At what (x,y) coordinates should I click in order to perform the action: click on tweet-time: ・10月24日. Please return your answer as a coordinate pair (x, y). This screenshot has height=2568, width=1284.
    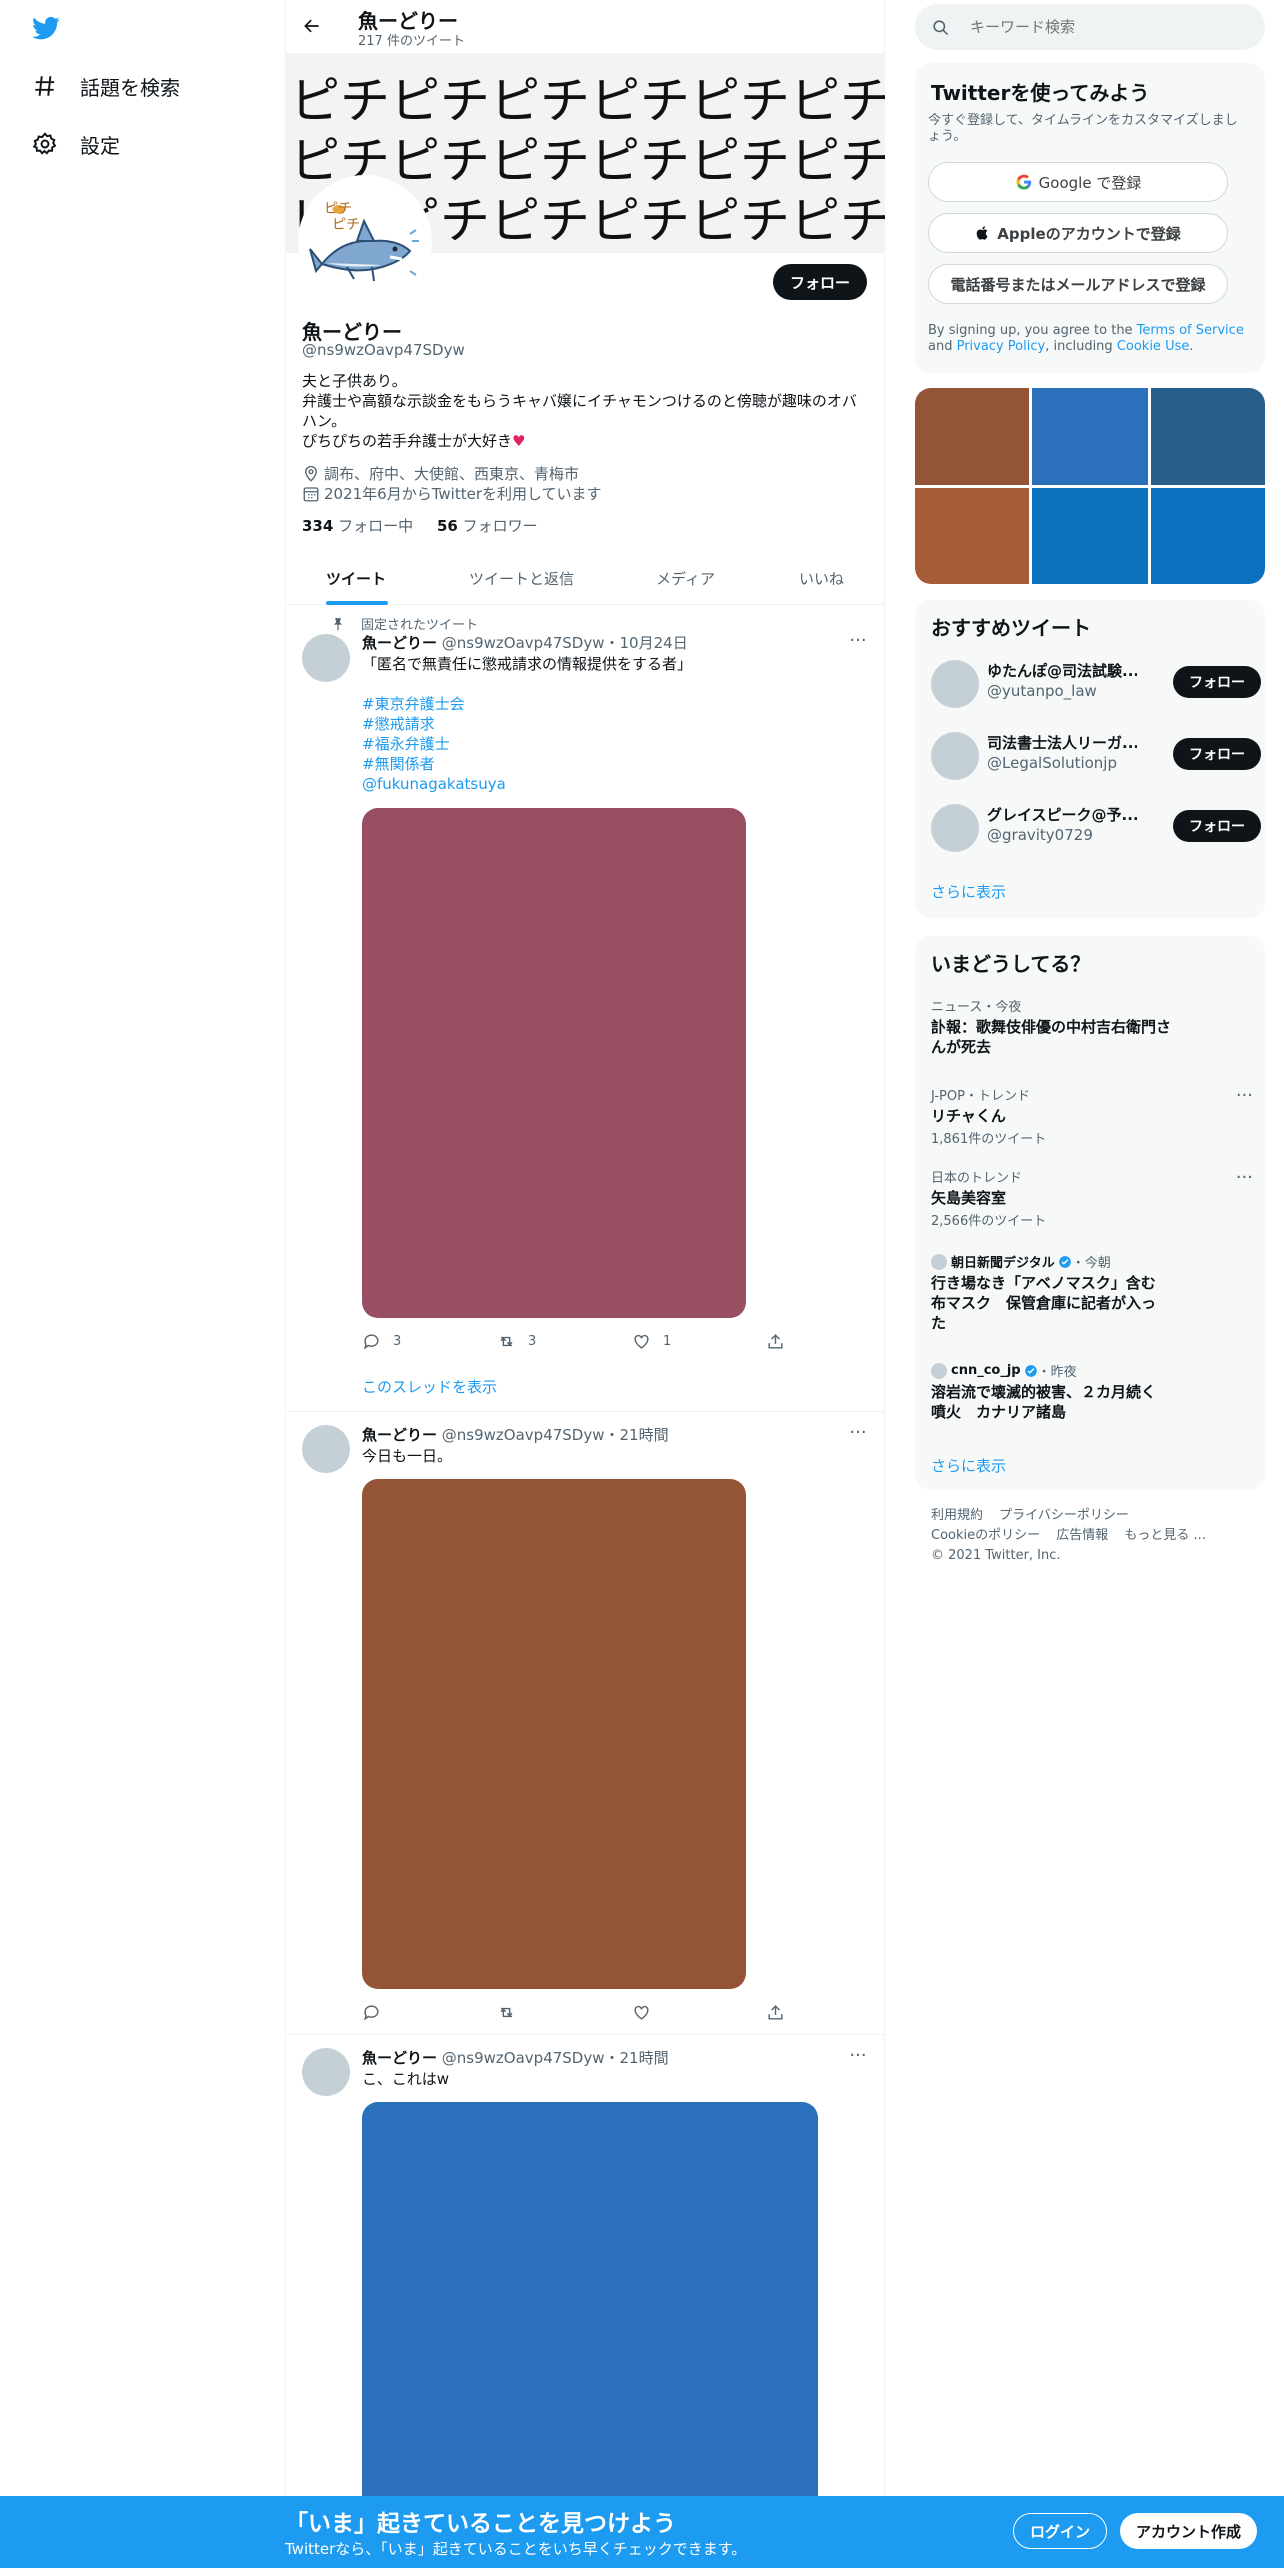
    Looking at the image, I should click on (646, 643).